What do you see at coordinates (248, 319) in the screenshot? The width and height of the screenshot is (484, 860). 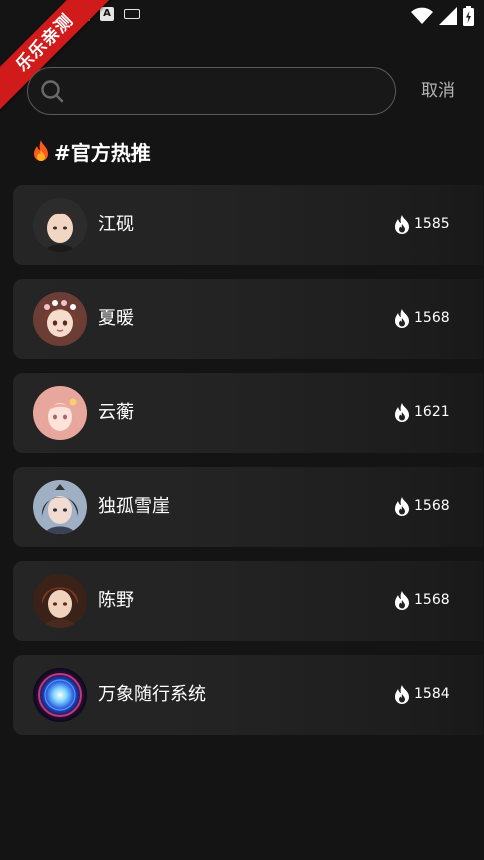 I see `character-card: 夏暖 1568` at bounding box center [248, 319].